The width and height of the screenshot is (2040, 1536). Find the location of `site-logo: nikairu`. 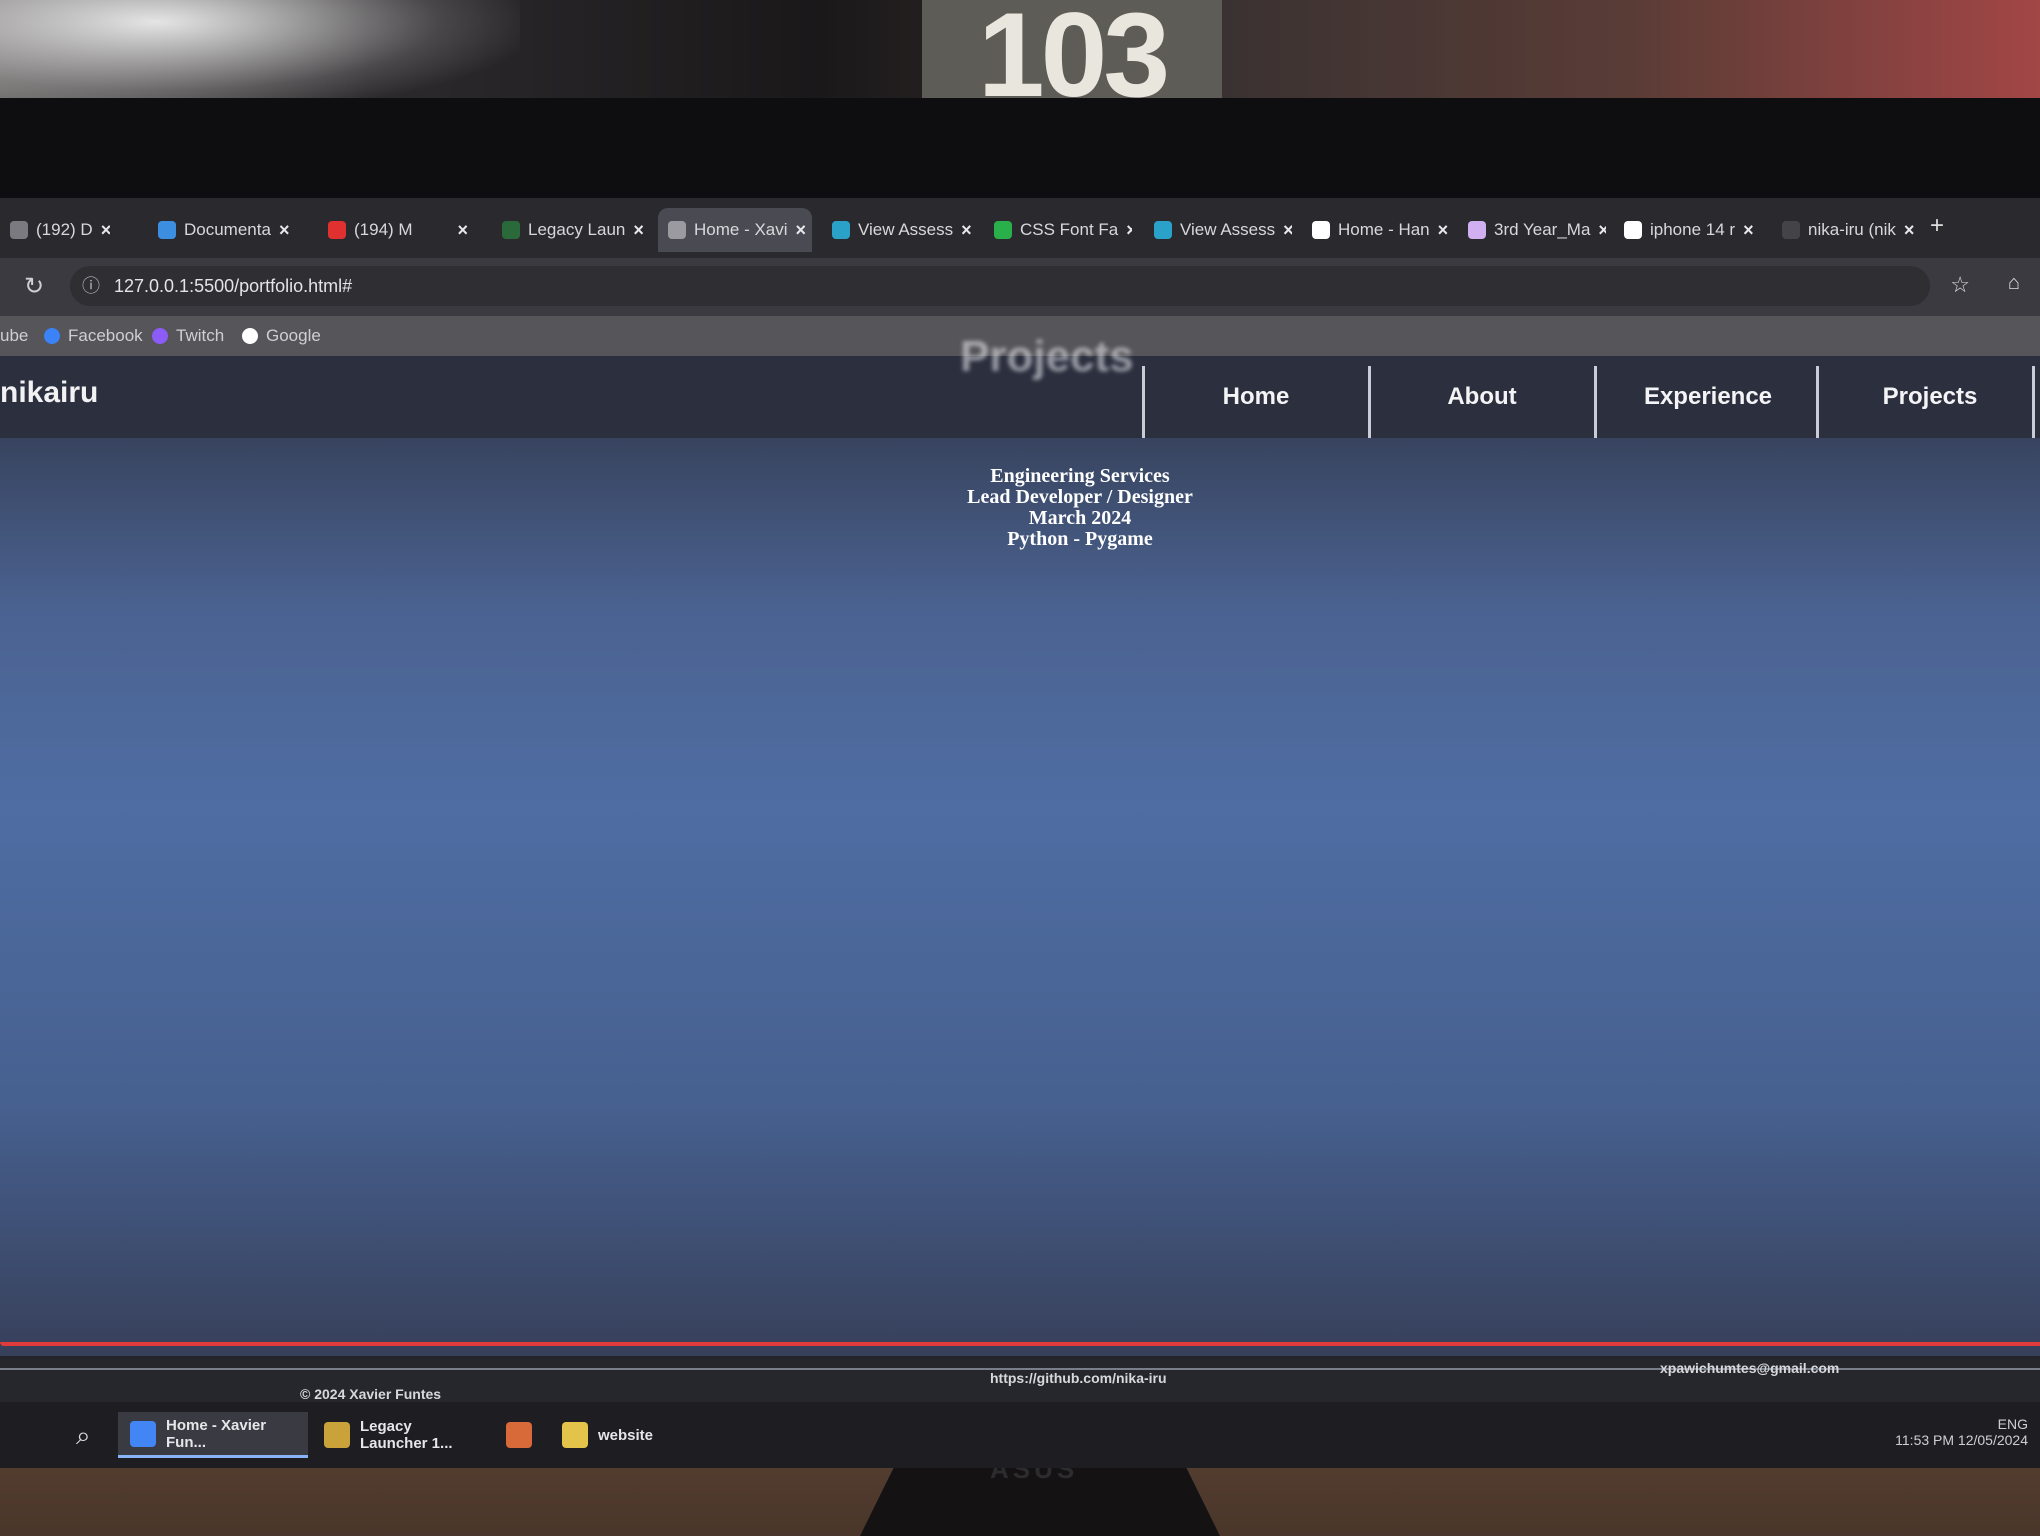

site-logo: nikairu is located at coordinates (49, 393).